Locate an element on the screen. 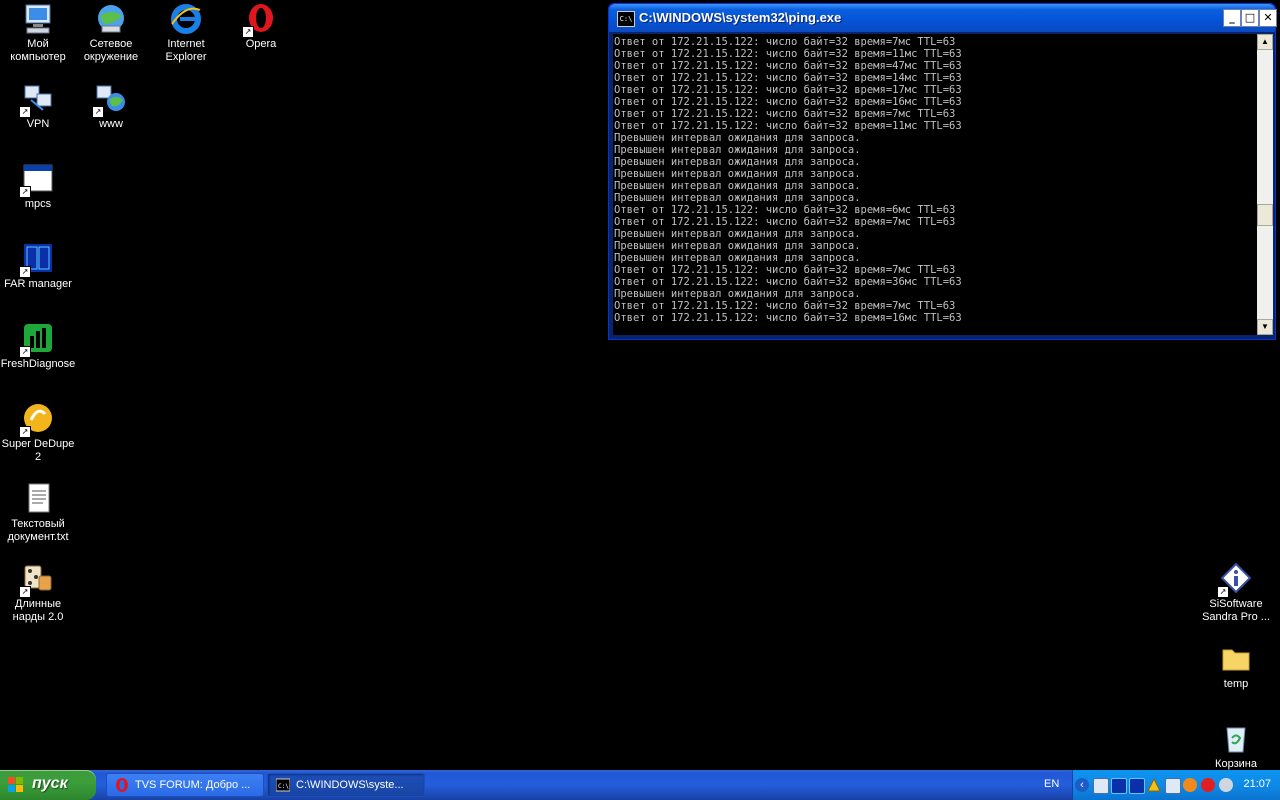 Image resolution: width=1280 pixels, height=800 pixels. language-indicator: EN is located at coordinates (1051, 784).